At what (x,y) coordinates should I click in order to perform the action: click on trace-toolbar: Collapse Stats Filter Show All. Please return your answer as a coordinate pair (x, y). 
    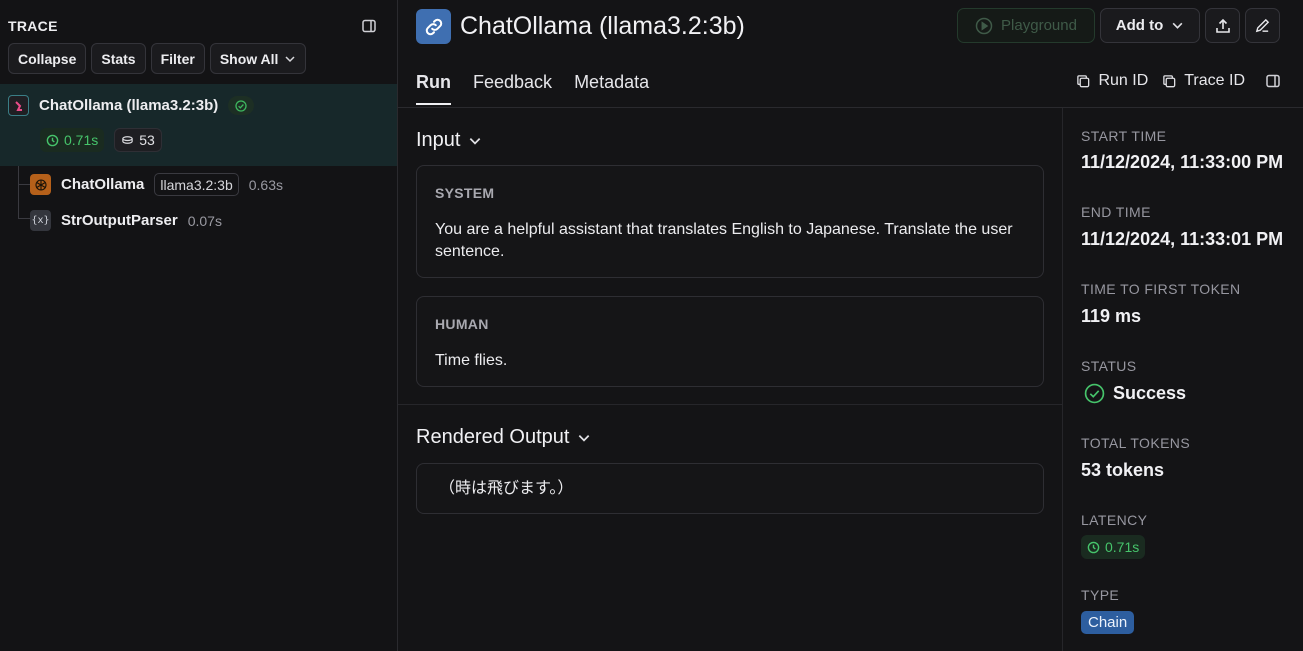
    Looking at the image, I should click on (157, 58).